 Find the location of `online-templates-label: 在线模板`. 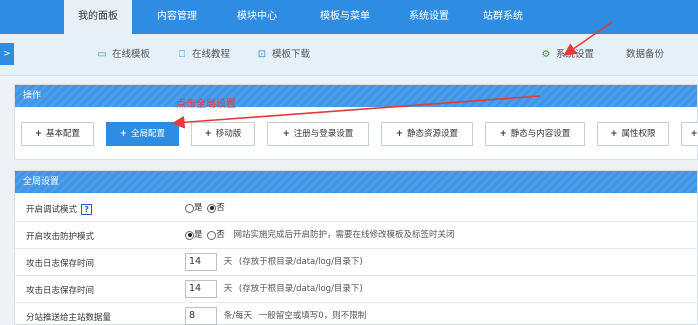

online-templates-label: 在线模板 is located at coordinates (131, 54).